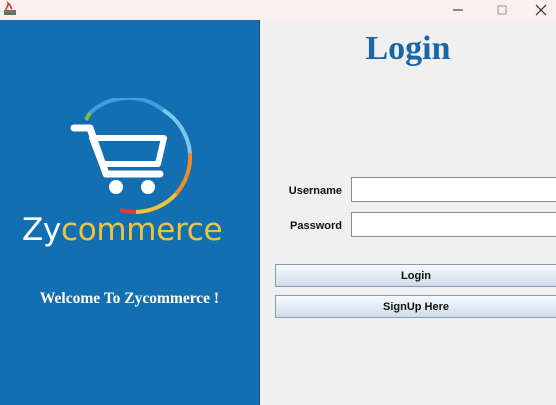  I want to click on window-title-bar, so click(278, 10).